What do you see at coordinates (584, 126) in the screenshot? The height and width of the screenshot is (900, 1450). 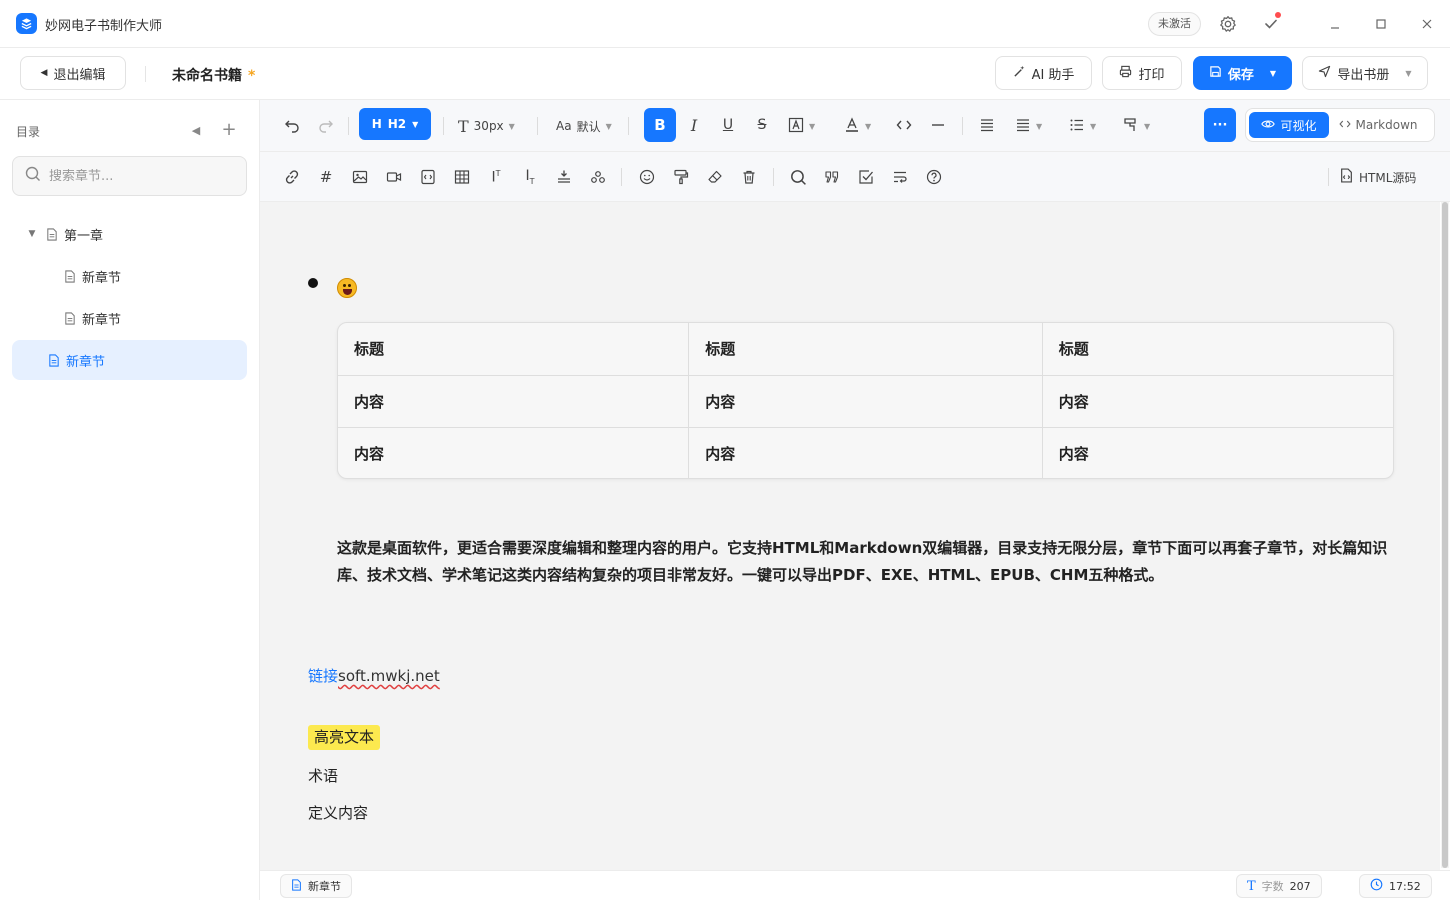 I see `font-family-dropdown: Aa 默认 ▼` at bounding box center [584, 126].